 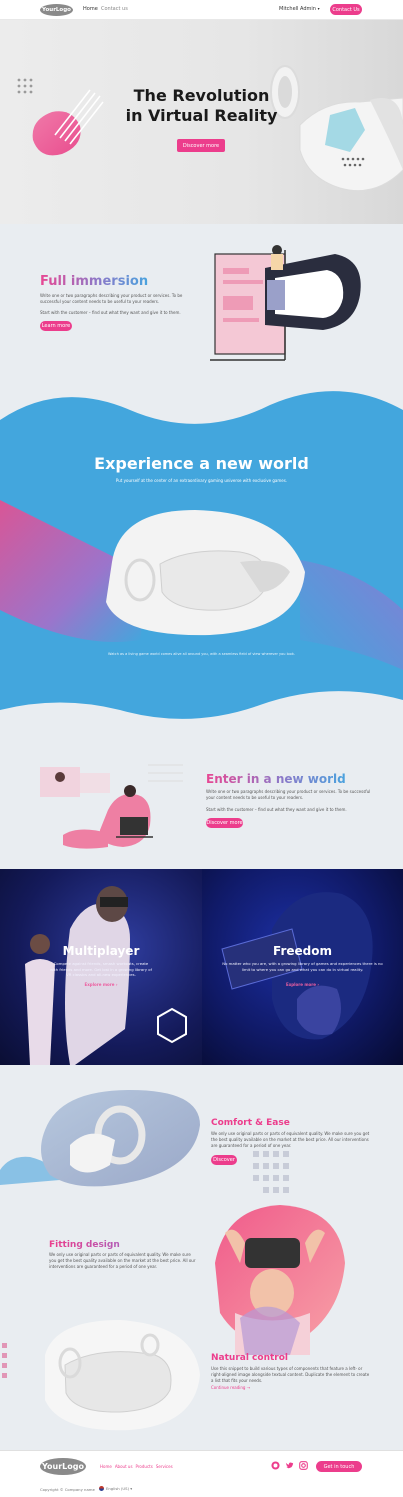 What do you see at coordinates (275, 1465) in the screenshot?
I see `github-icon` at bounding box center [275, 1465].